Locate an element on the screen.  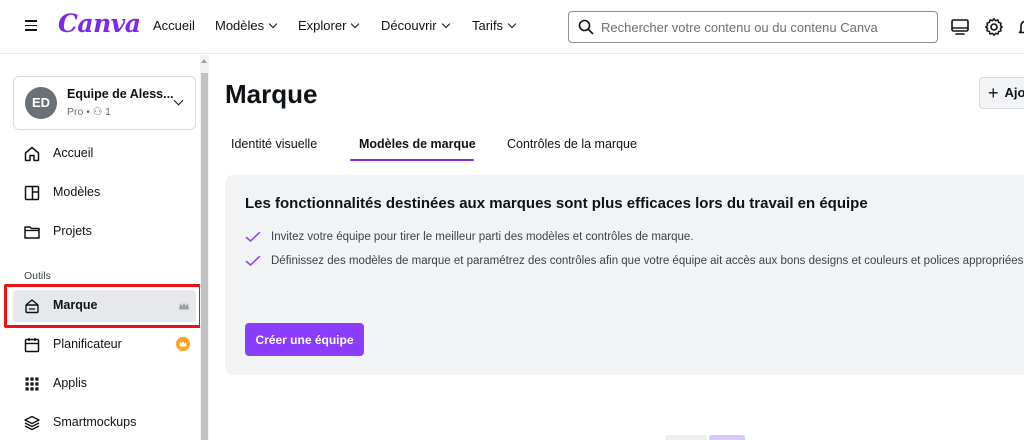
nav-accueil: Accueil is located at coordinates (174, 25).